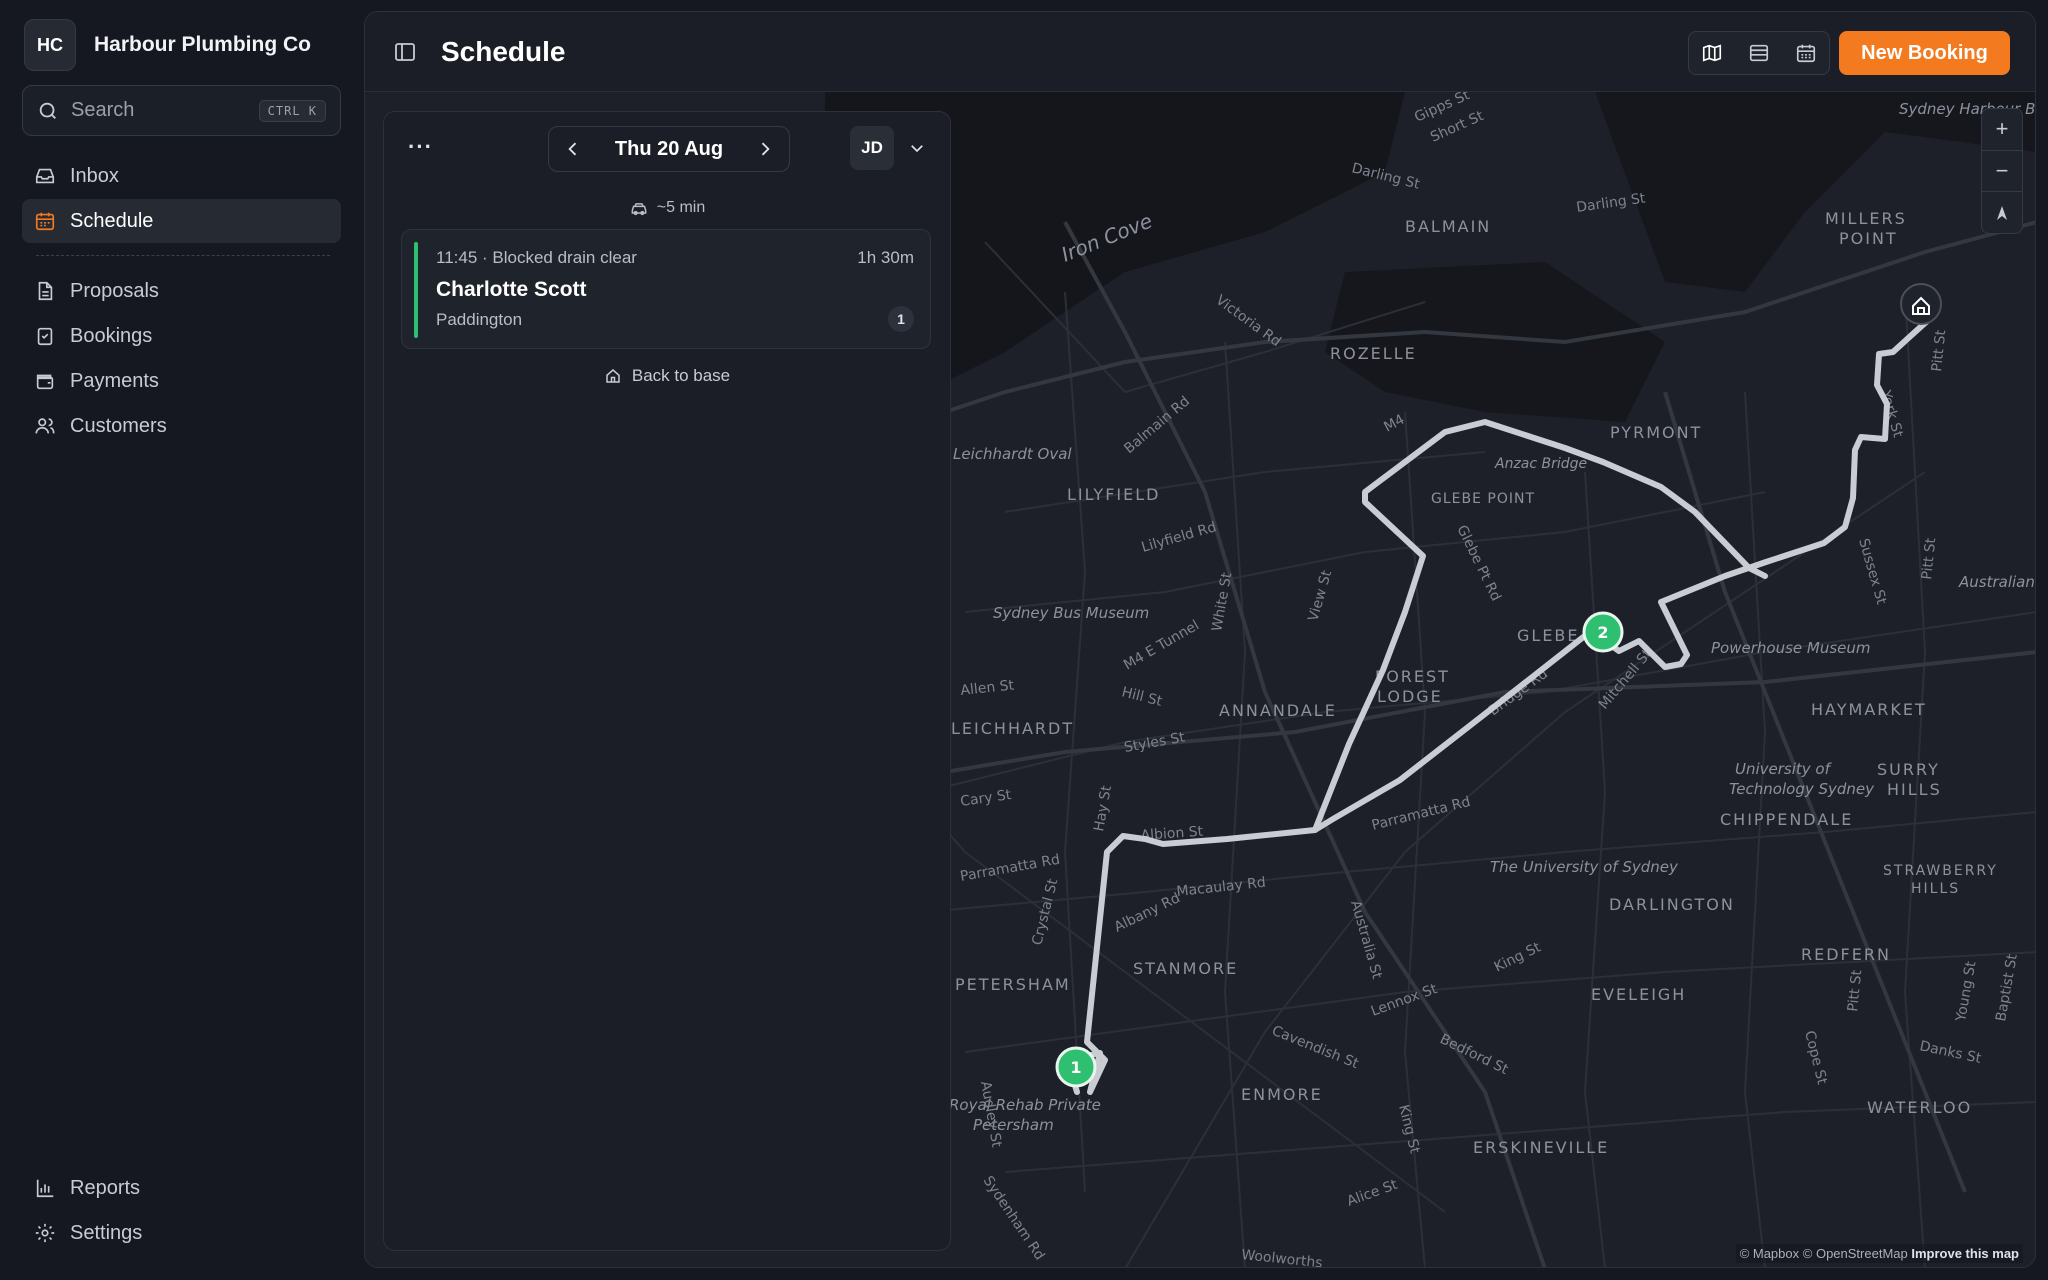  What do you see at coordinates (1924, 53) in the screenshot?
I see `new-booking-button: New Booking` at bounding box center [1924, 53].